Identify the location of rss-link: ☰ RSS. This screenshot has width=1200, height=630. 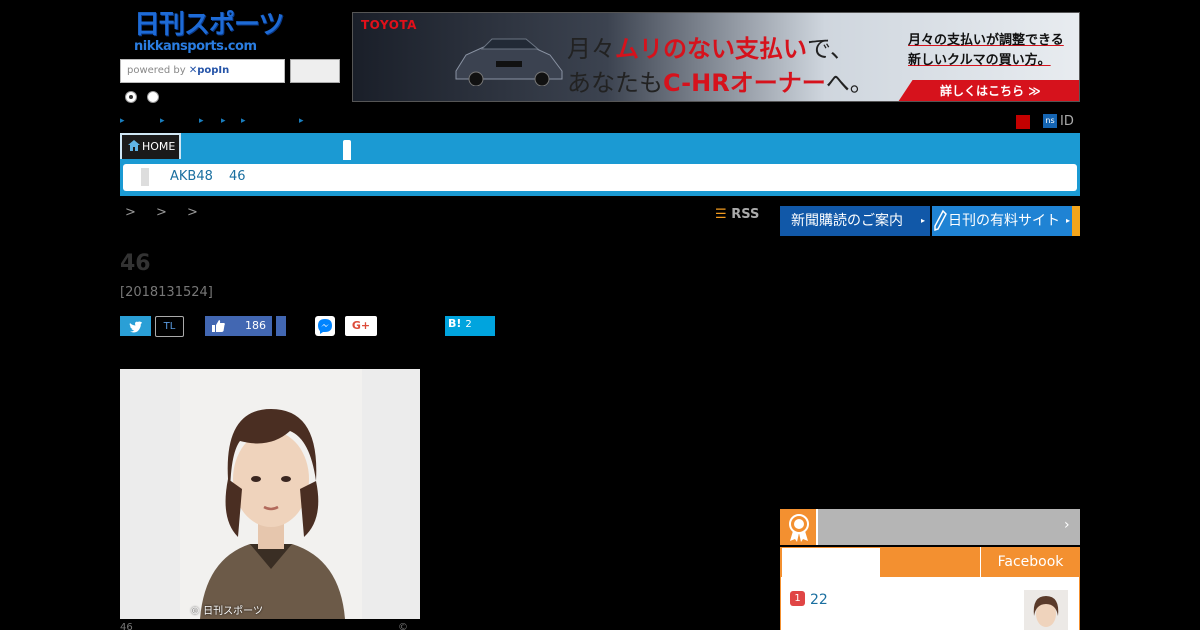
(737, 214).